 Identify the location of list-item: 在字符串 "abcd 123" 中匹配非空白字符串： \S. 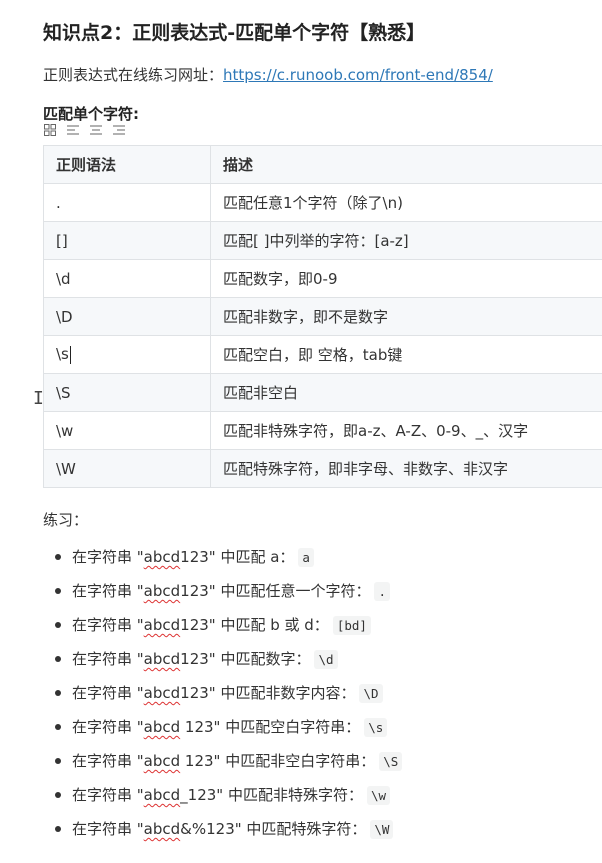
(328, 761).